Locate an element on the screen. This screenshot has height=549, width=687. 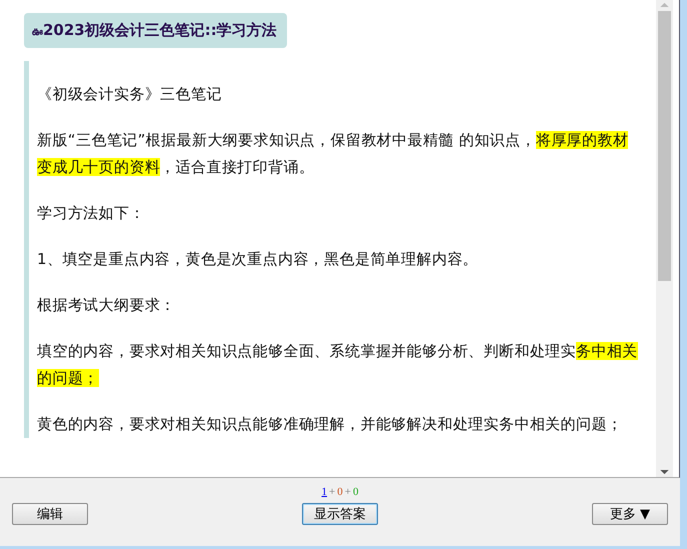
note-paragraph: 根据考试大纲要求： is located at coordinates (107, 305).